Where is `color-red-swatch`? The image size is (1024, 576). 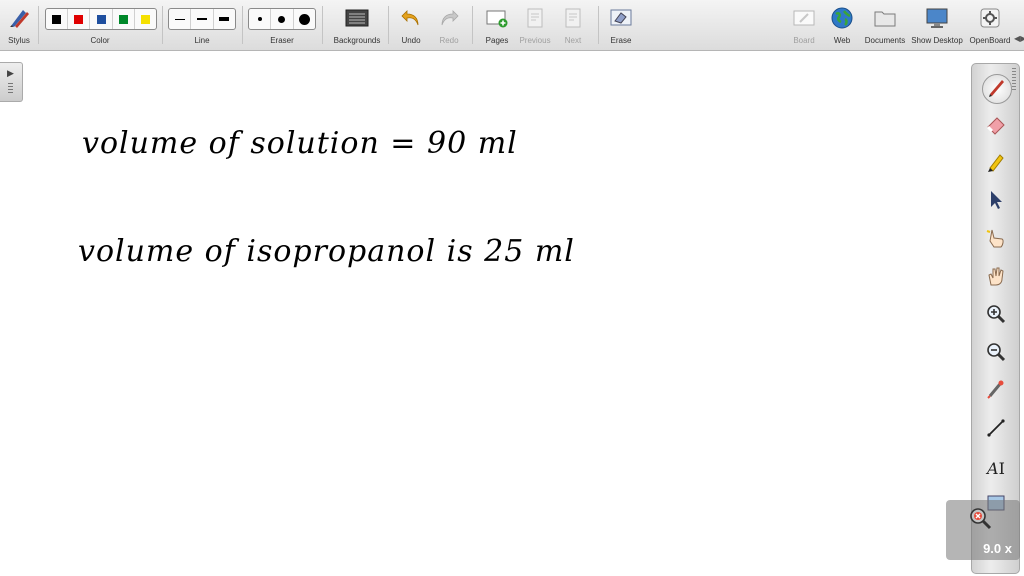 color-red-swatch is located at coordinates (79, 19).